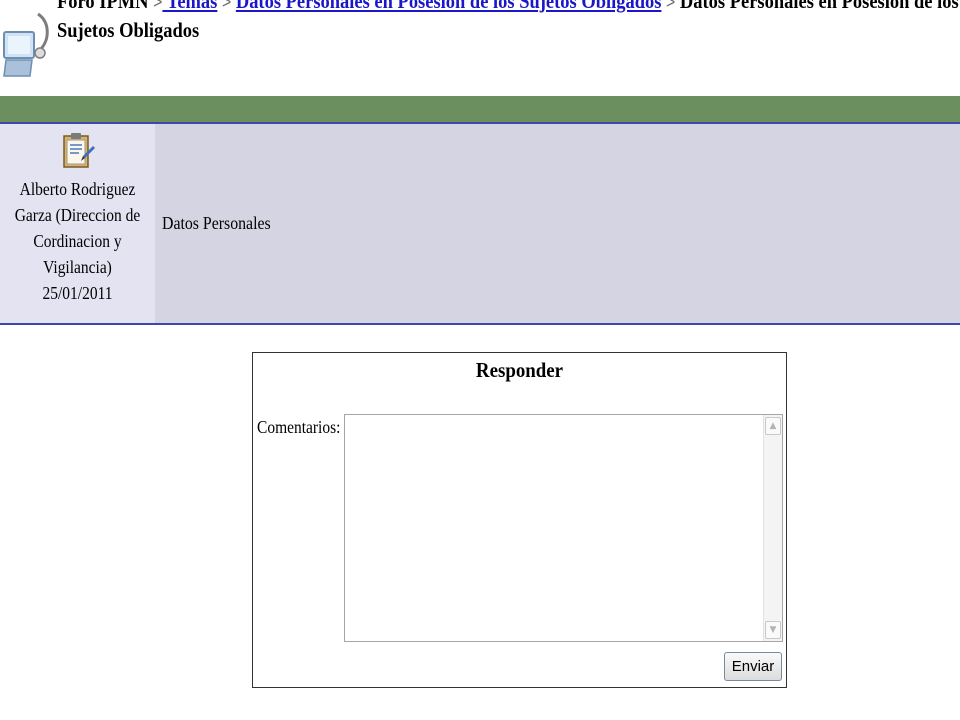 The image size is (960, 720). Describe the element at coordinates (773, 426) in the screenshot. I see `scroll-up-arrow-icon: ▲` at that location.